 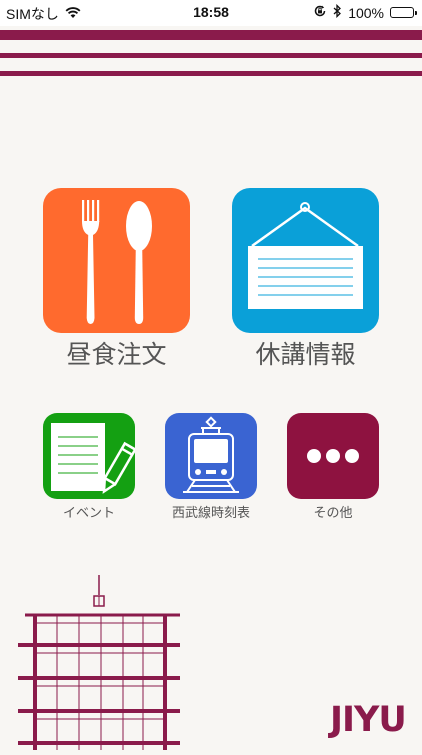 I want to click on lunch-order-button, so click(x=116, y=260).